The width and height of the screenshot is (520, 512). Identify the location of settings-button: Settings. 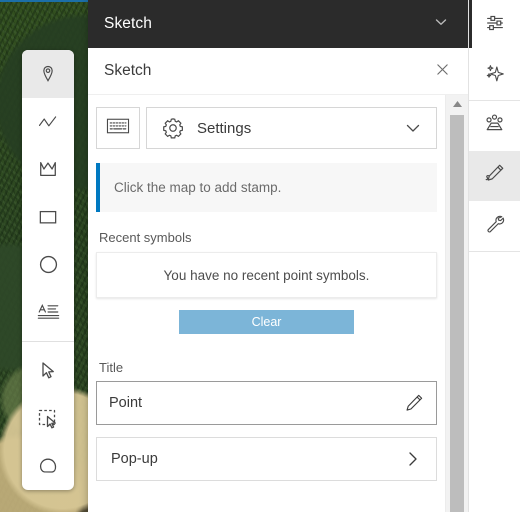
(291, 128).